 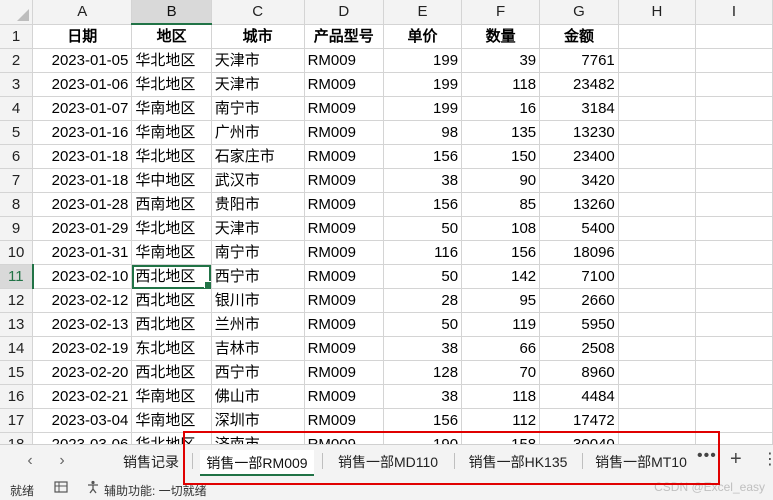 What do you see at coordinates (258, 396) in the screenshot?
I see `cell-c16: 佛山市` at bounding box center [258, 396].